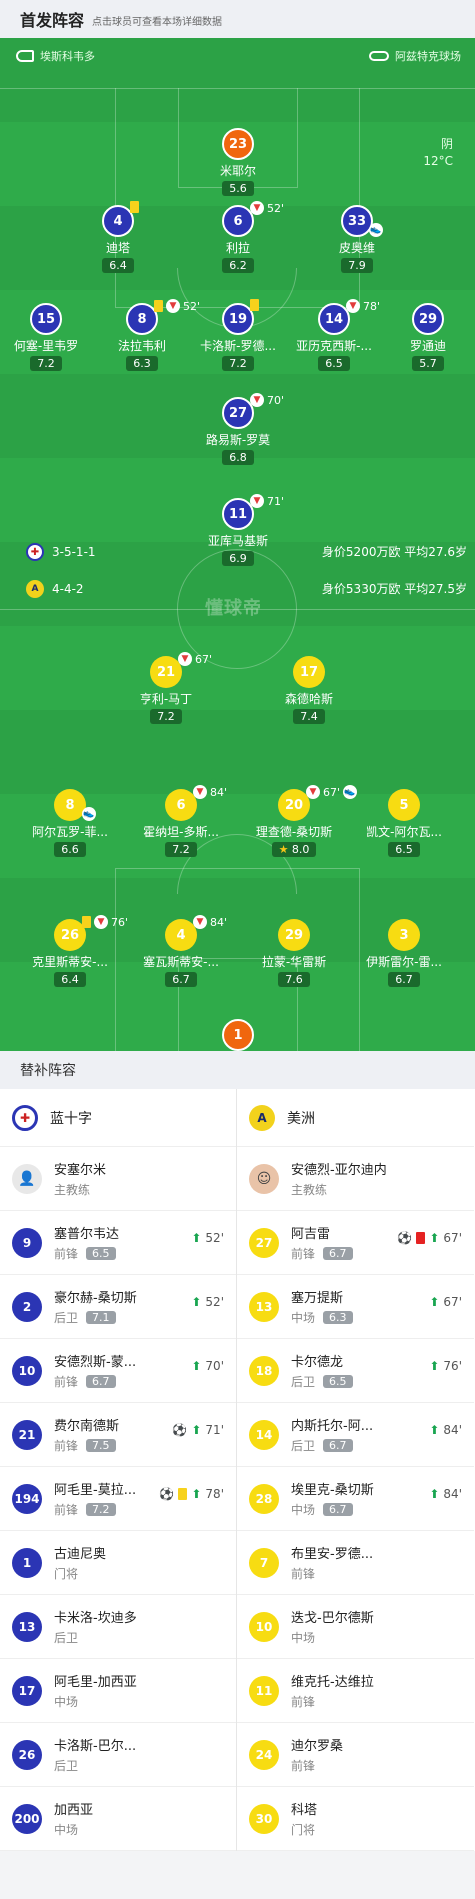 The width and height of the screenshot is (475, 1899). I want to click on player-events: ▼ 70', so click(267, 400).